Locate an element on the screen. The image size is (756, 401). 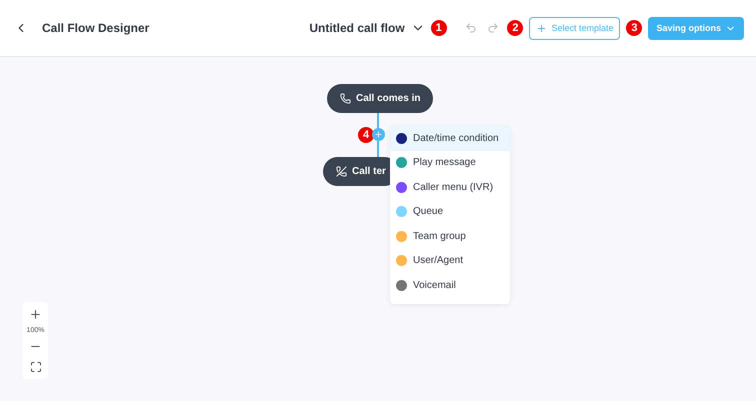
hang-up-icon is located at coordinates (341, 171).